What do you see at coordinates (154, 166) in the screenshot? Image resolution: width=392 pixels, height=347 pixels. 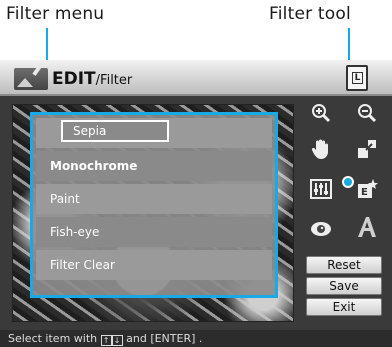 I see `menu-item-monochrome: Monochrome` at bounding box center [154, 166].